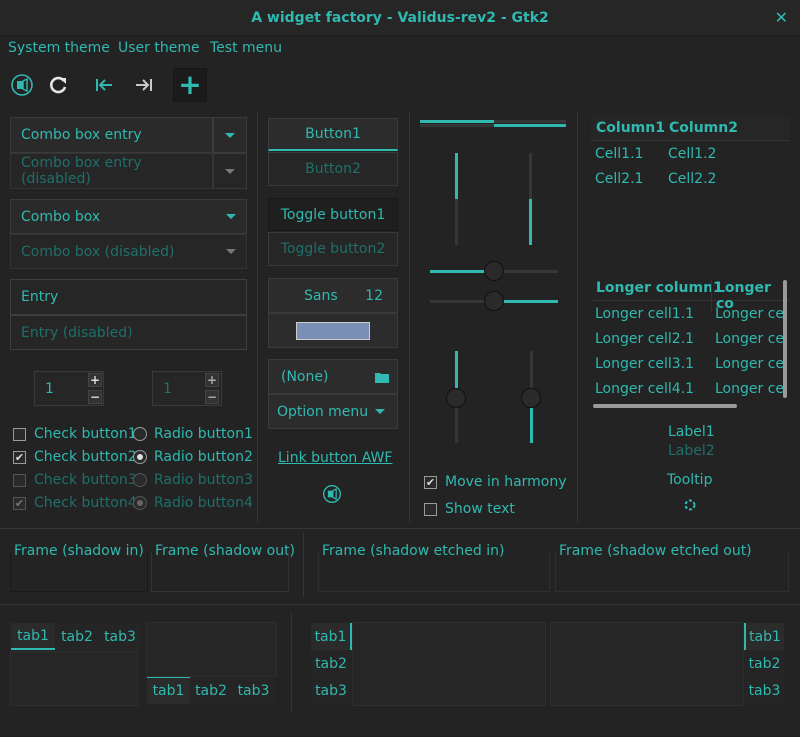 This screenshot has width=800, height=737. What do you see at coordinates (59, 48) in the screenshot?
I see `menu-system-theme: System theme` at bounding box center [59, 48].